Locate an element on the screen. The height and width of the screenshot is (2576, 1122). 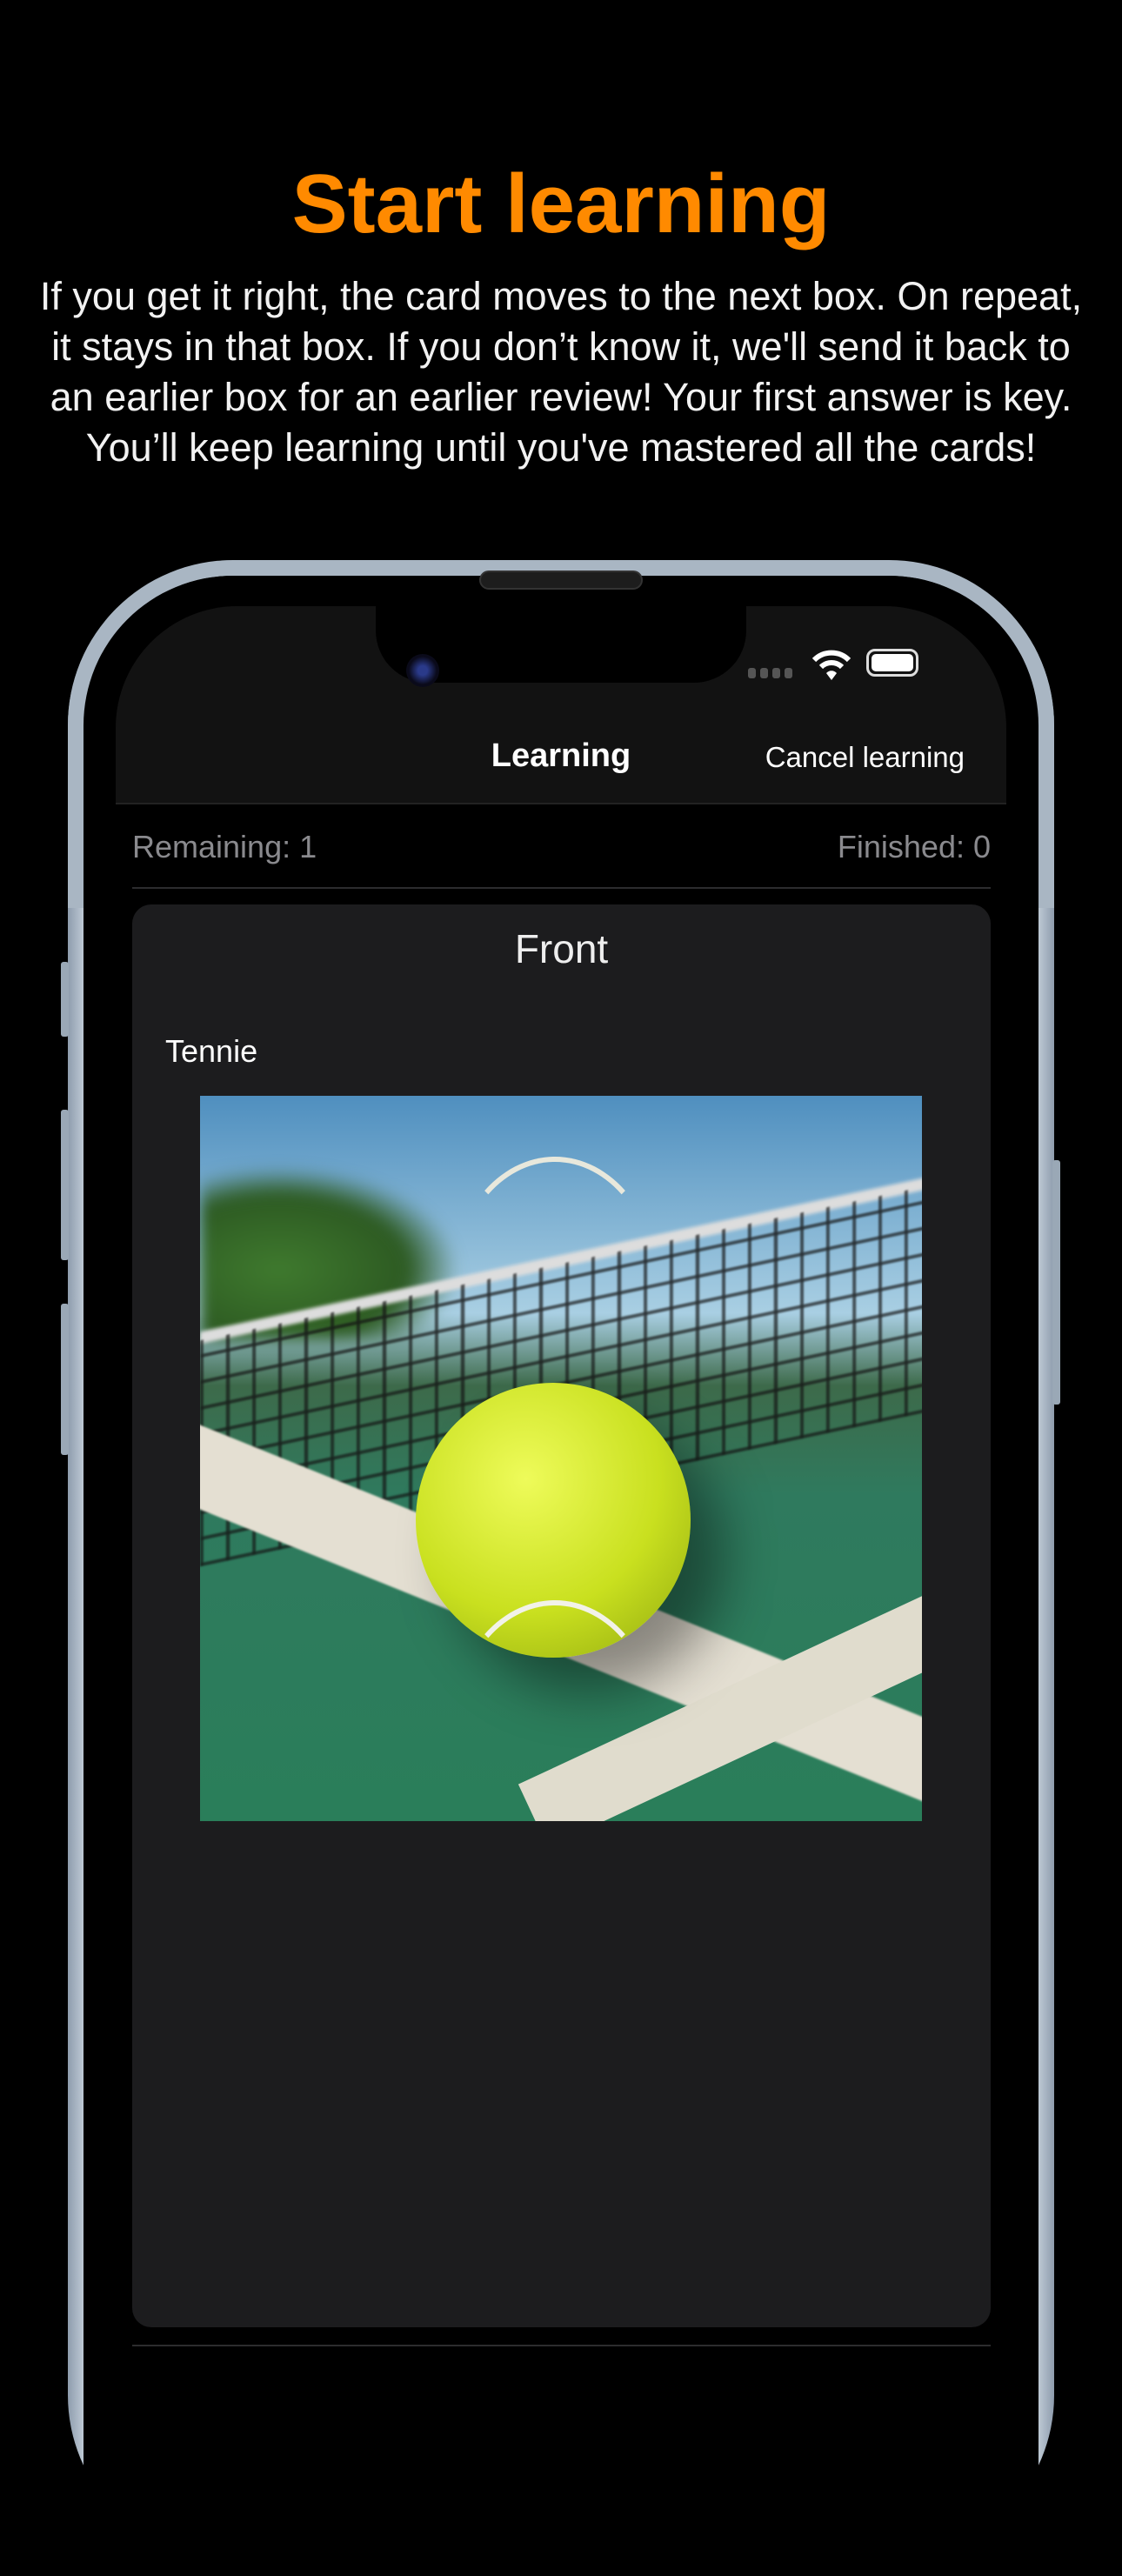
camera-icon is located at coordinates (422, 670).